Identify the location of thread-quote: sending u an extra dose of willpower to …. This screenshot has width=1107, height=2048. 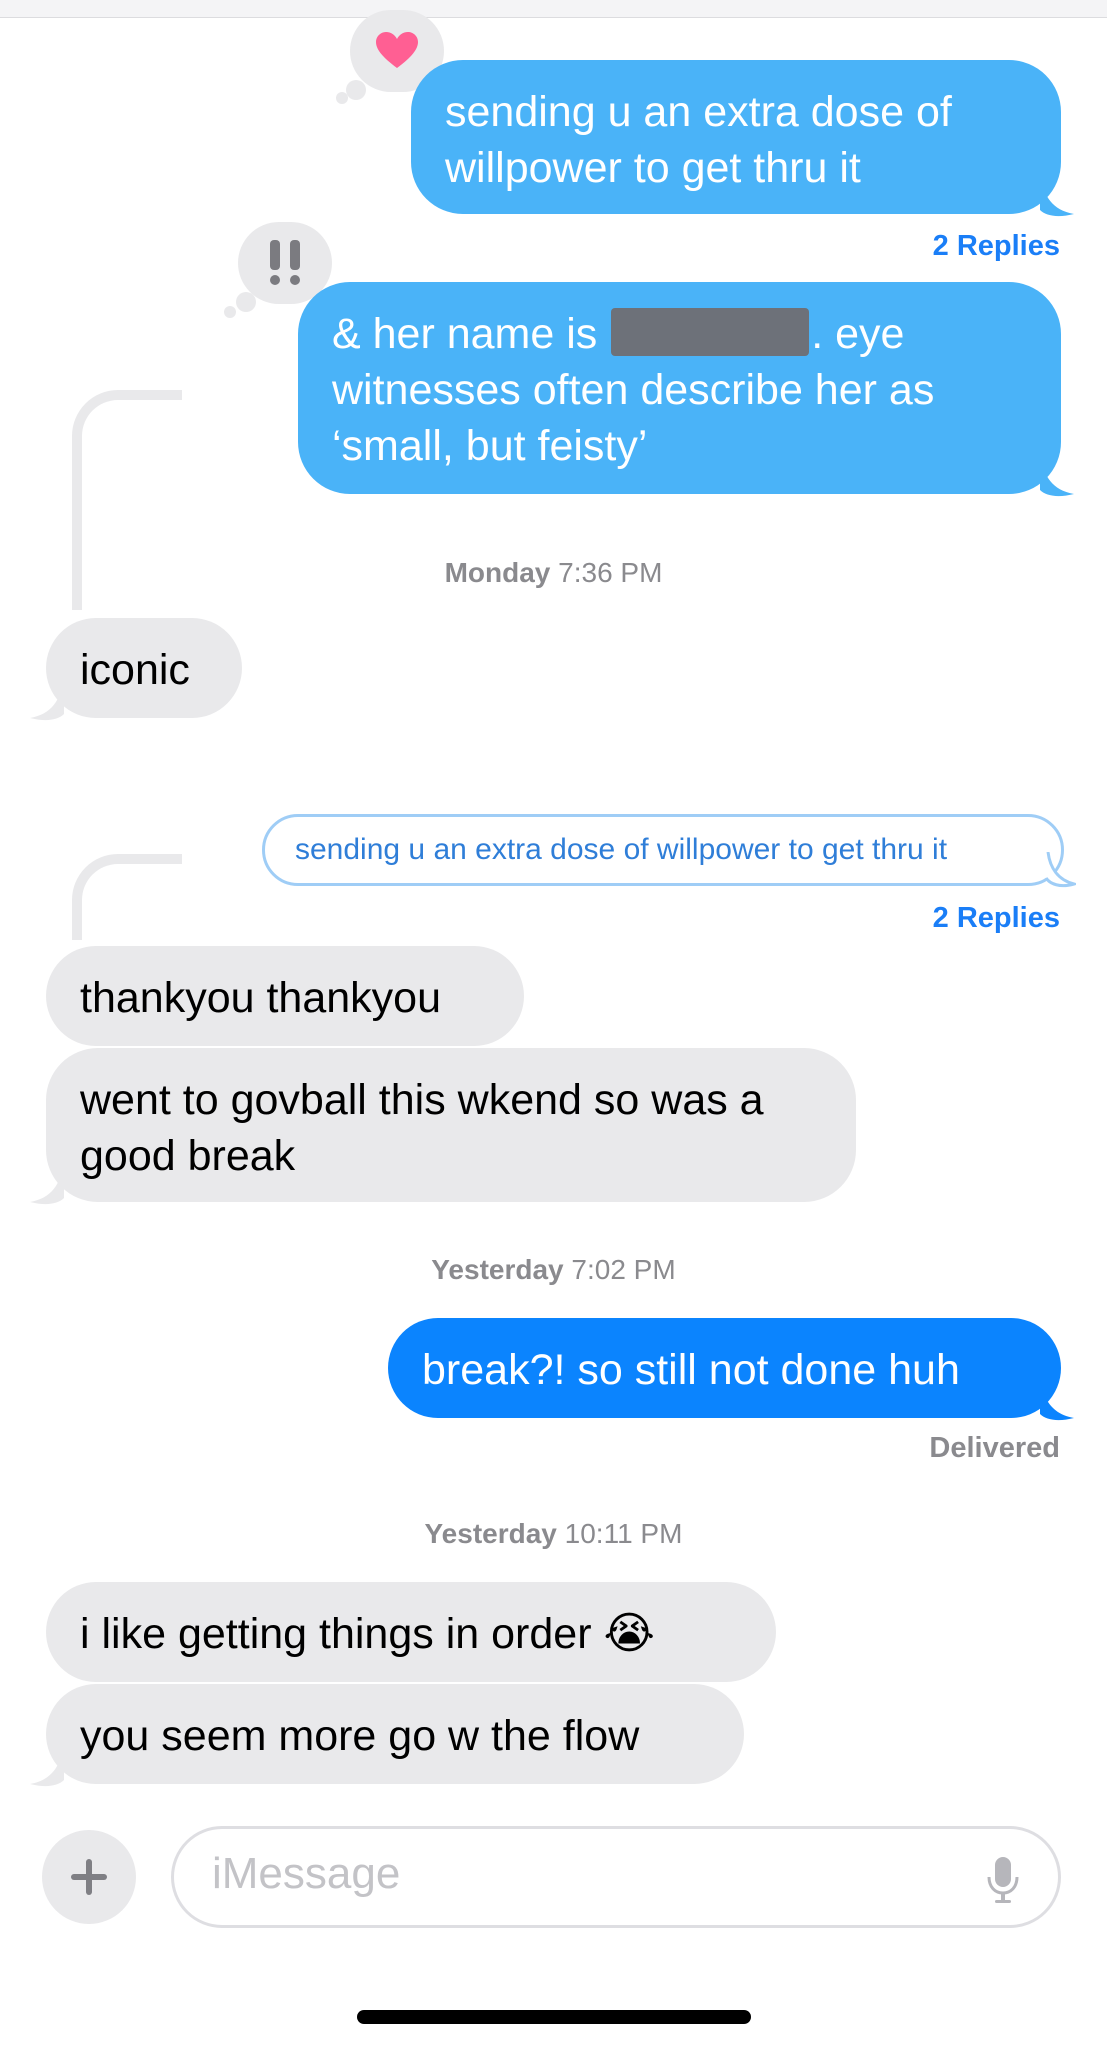
(663, 850).